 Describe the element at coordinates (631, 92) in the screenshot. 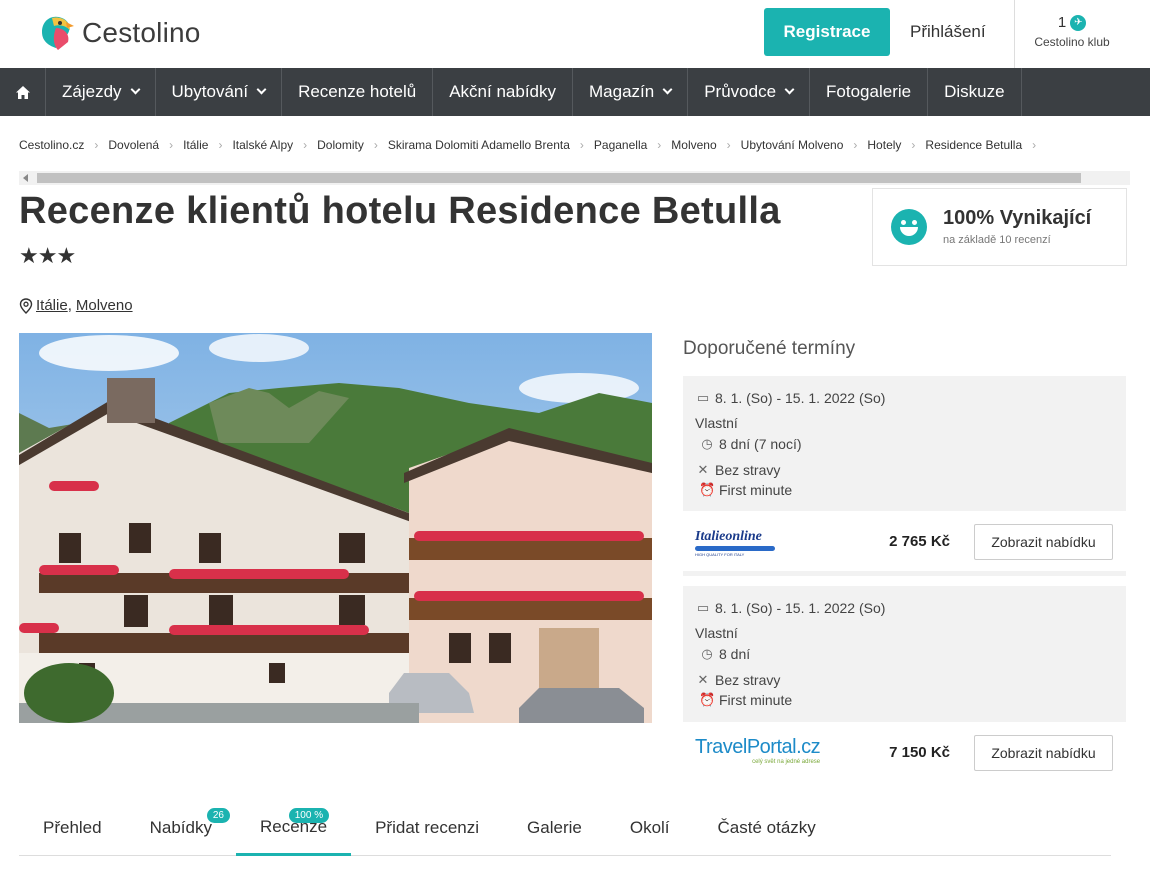

I see `nav-magazin: Magazín` at that location.